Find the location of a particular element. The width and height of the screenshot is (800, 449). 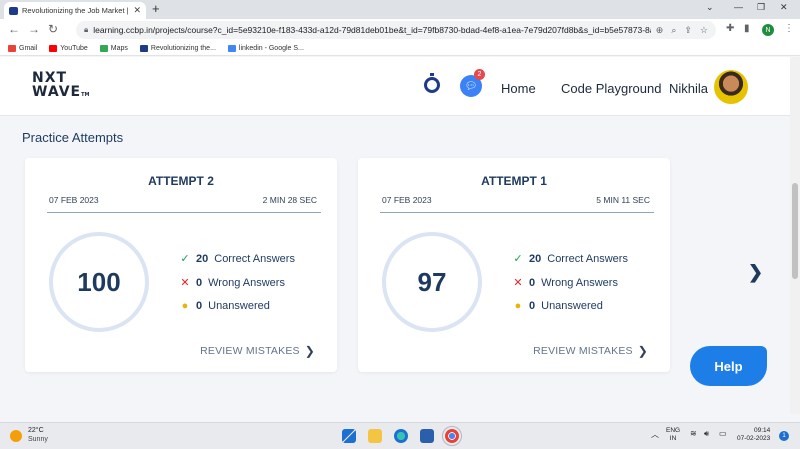

stopwatch-icon is located at coordinates (432, 83).